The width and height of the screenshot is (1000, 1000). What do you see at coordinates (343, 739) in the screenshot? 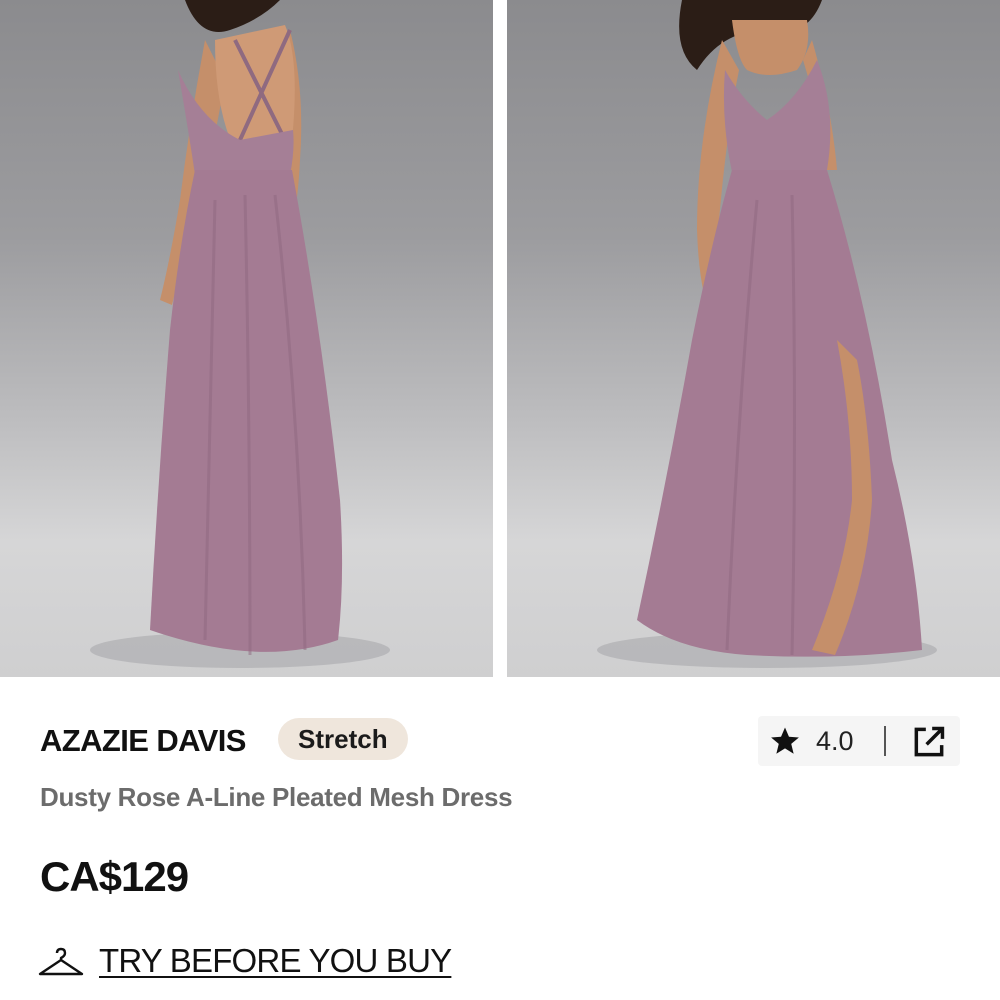
I see `stretch-tag: Stretch` at bounding box center [343, 739].